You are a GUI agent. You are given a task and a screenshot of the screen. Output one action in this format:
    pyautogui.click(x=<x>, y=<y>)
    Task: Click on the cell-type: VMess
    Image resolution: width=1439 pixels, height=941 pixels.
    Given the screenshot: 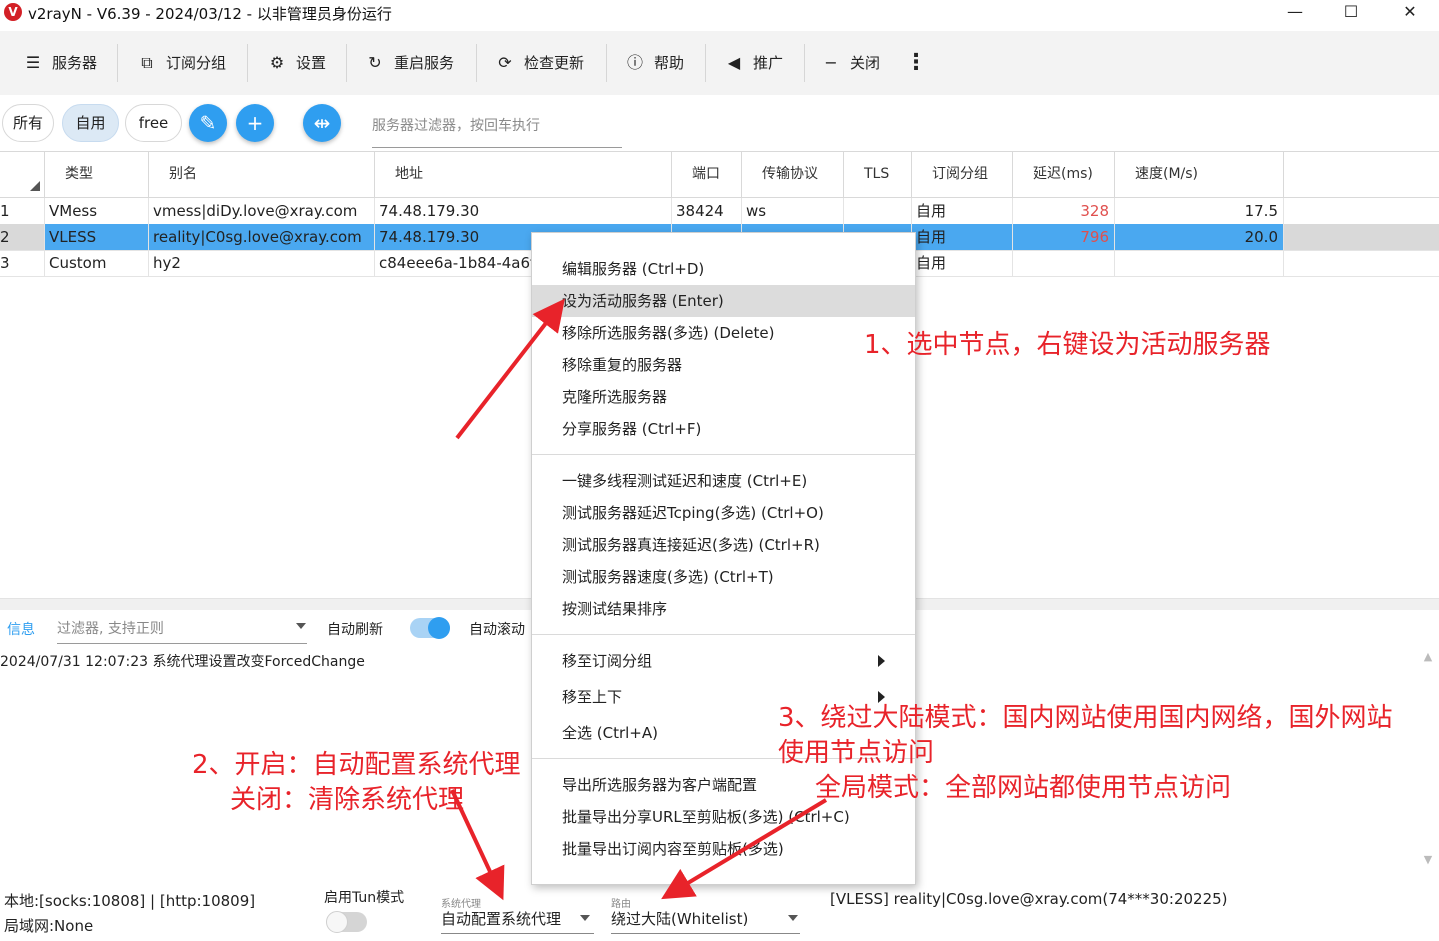 What is the action you would take?
    pyautogui.click(x=73, y=211)
    